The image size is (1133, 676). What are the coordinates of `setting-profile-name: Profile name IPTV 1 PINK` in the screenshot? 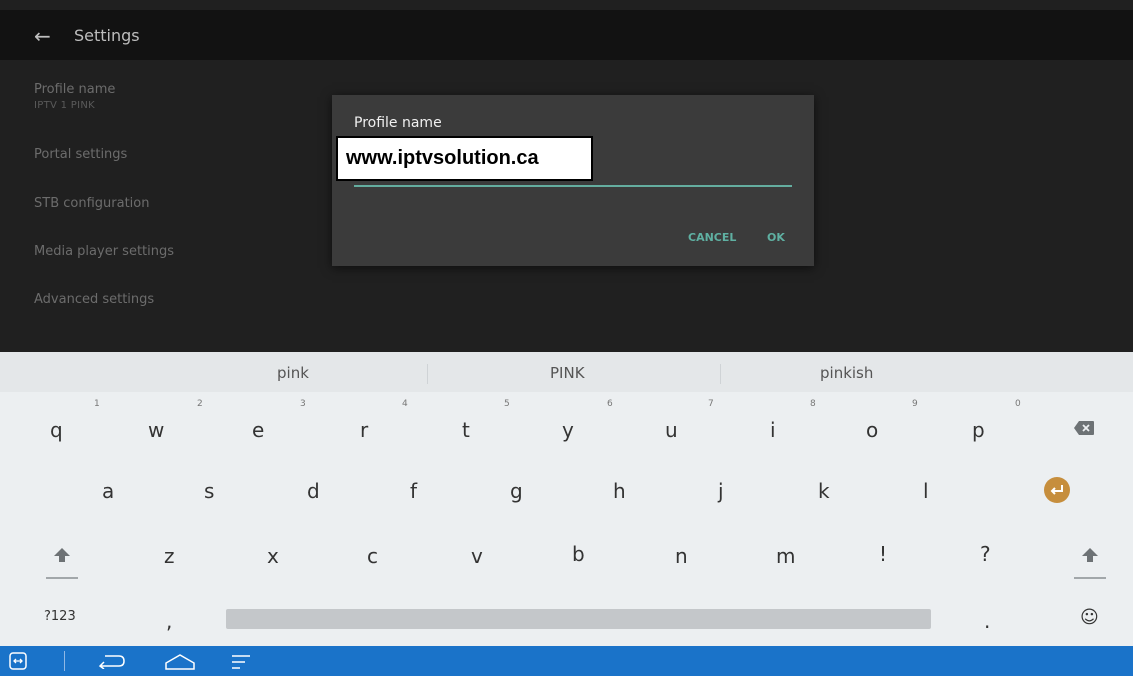 It's located at (74, 96).